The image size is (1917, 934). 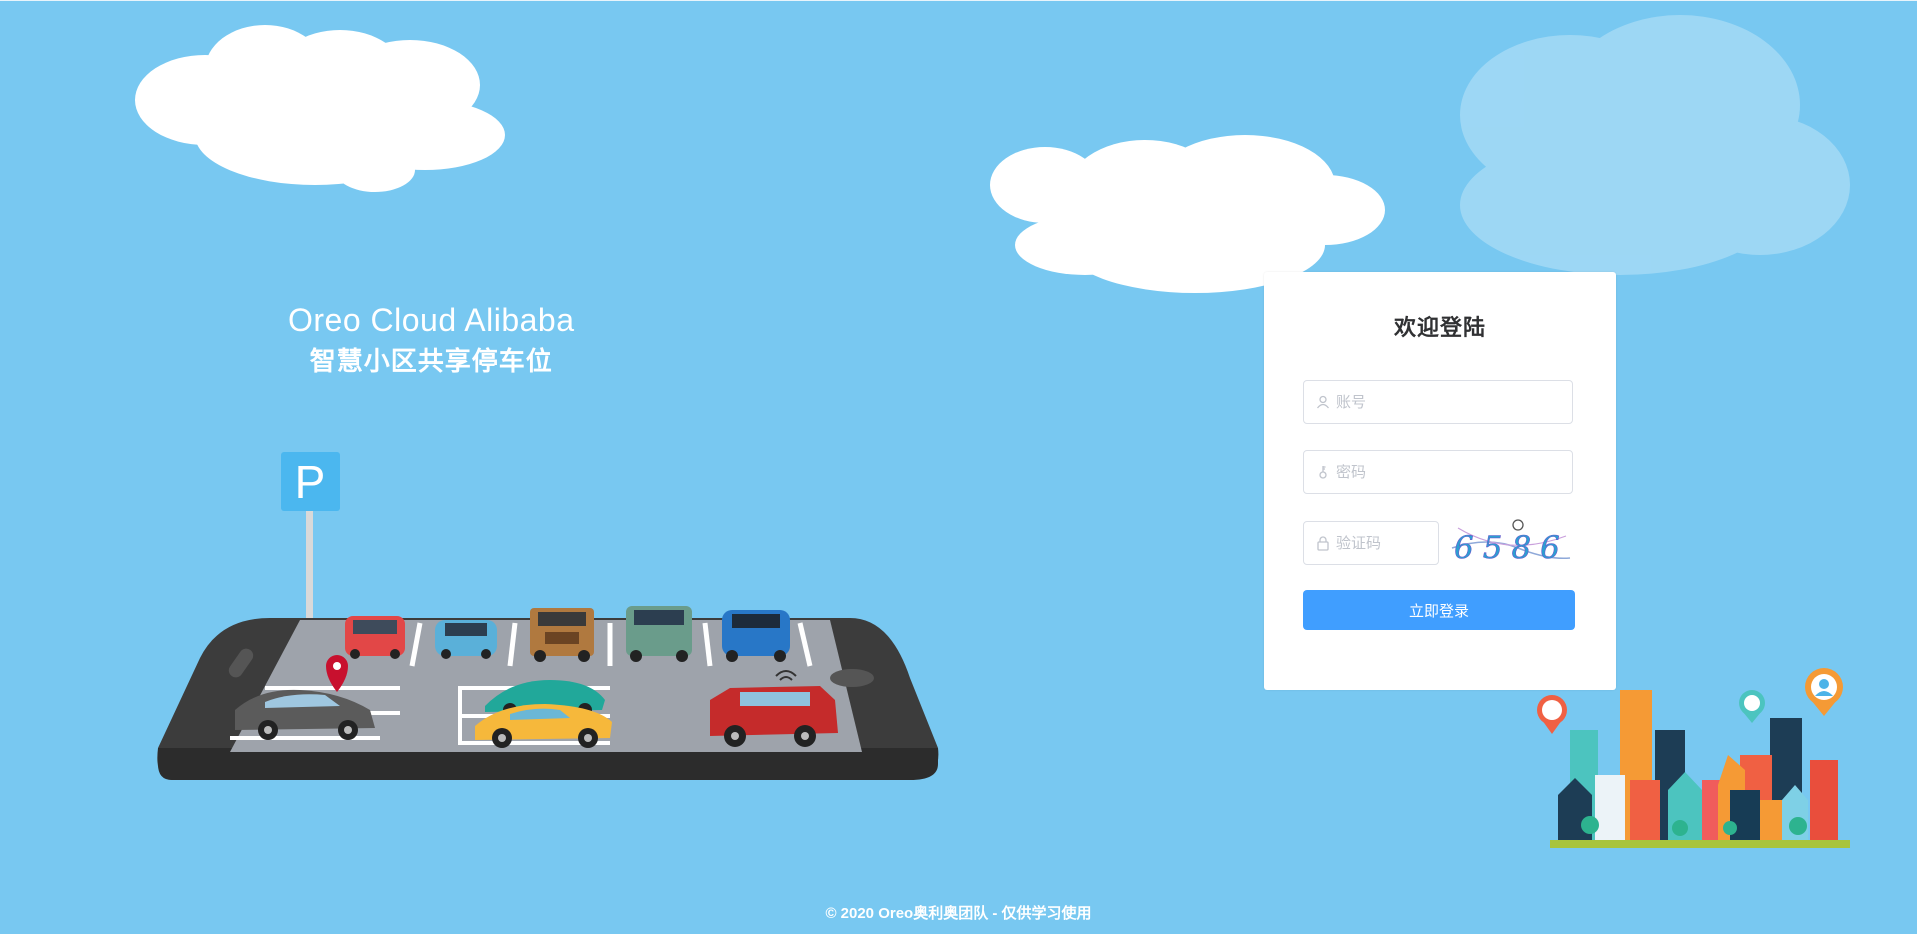 What do you see at coordinates (1552, 714) in the screenshot?
I see `pin-edit-icon` at bounding box center [1552, 714].